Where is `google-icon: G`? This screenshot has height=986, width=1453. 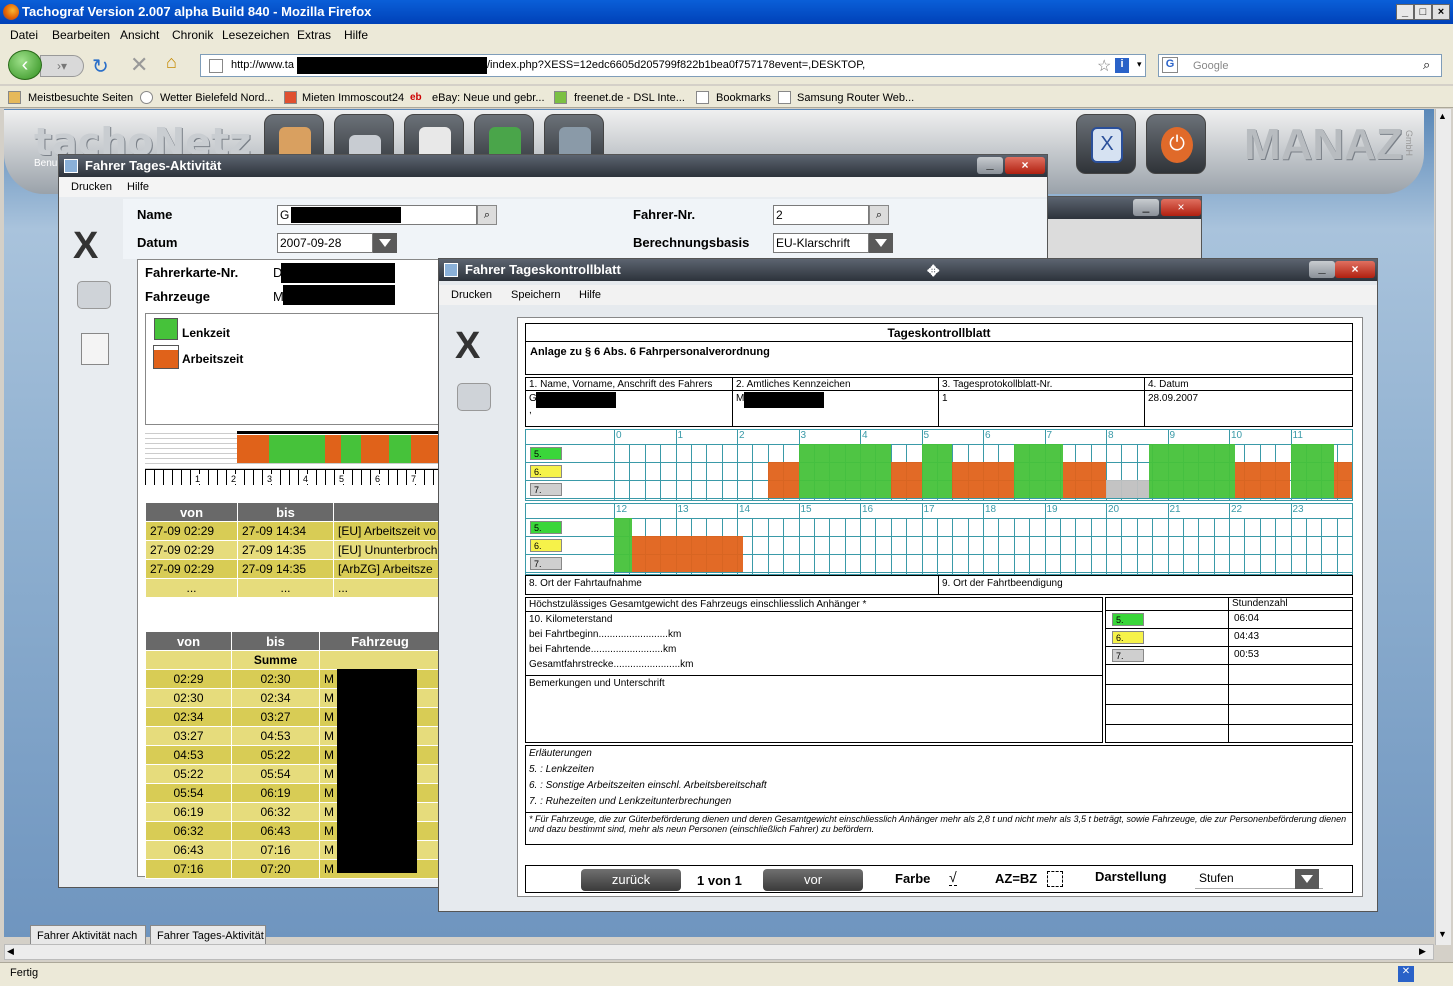
google-icon: G is located at coordinates (1170, 65).